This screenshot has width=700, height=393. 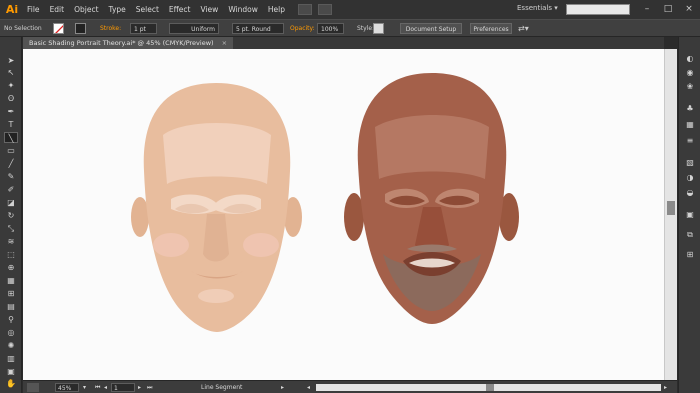 What do you see at coordinates (86, 9) in the screenshot?
I see `menu-object: Object` at bounding box center [86, 9].